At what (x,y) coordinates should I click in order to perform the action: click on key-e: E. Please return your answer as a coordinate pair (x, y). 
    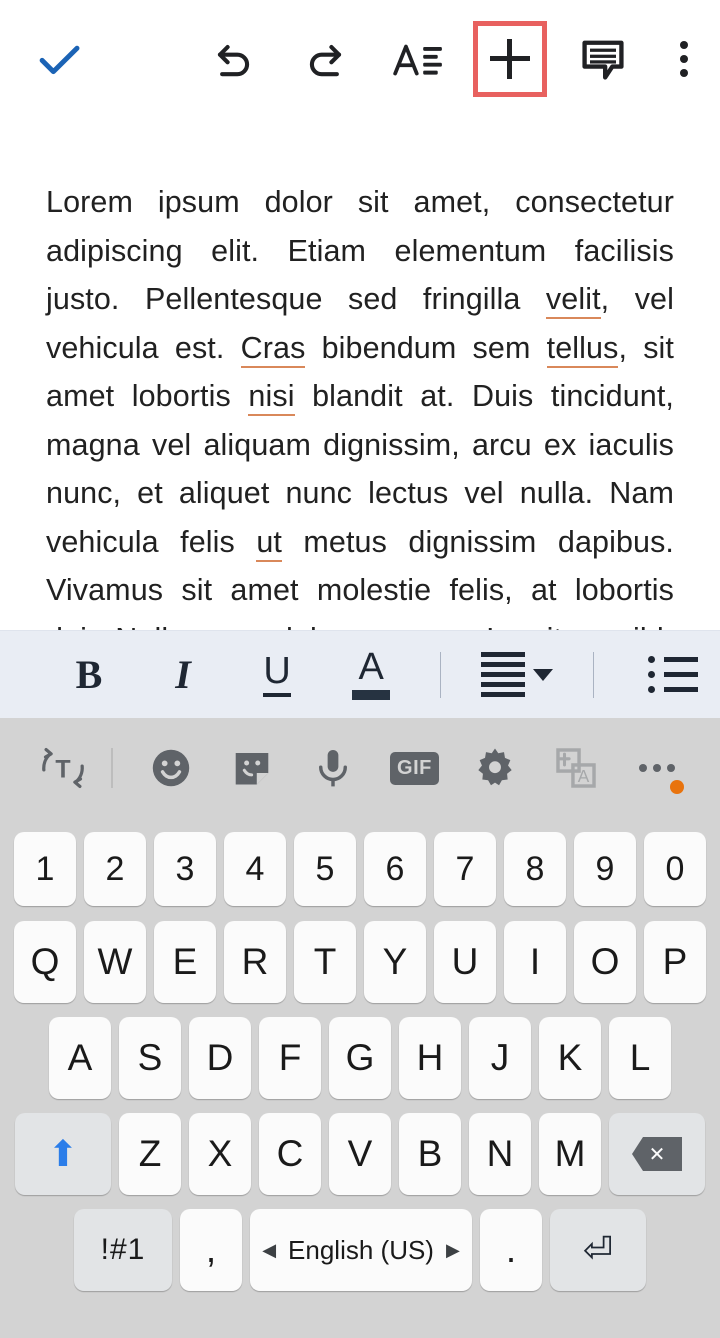
    Looking at the image, I should click on (185, 962).